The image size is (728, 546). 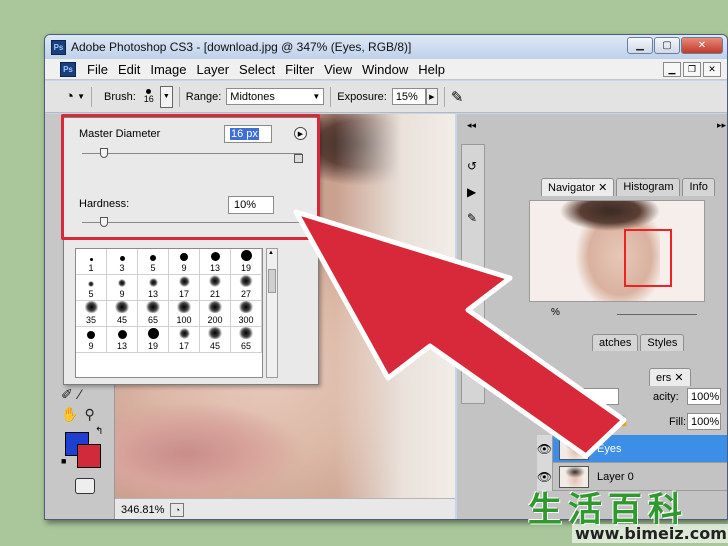 What do you see at coordinates (91, 314) in the screenshot?
I see `brush-preset-cell: 35` at bounding box center [91, 314].